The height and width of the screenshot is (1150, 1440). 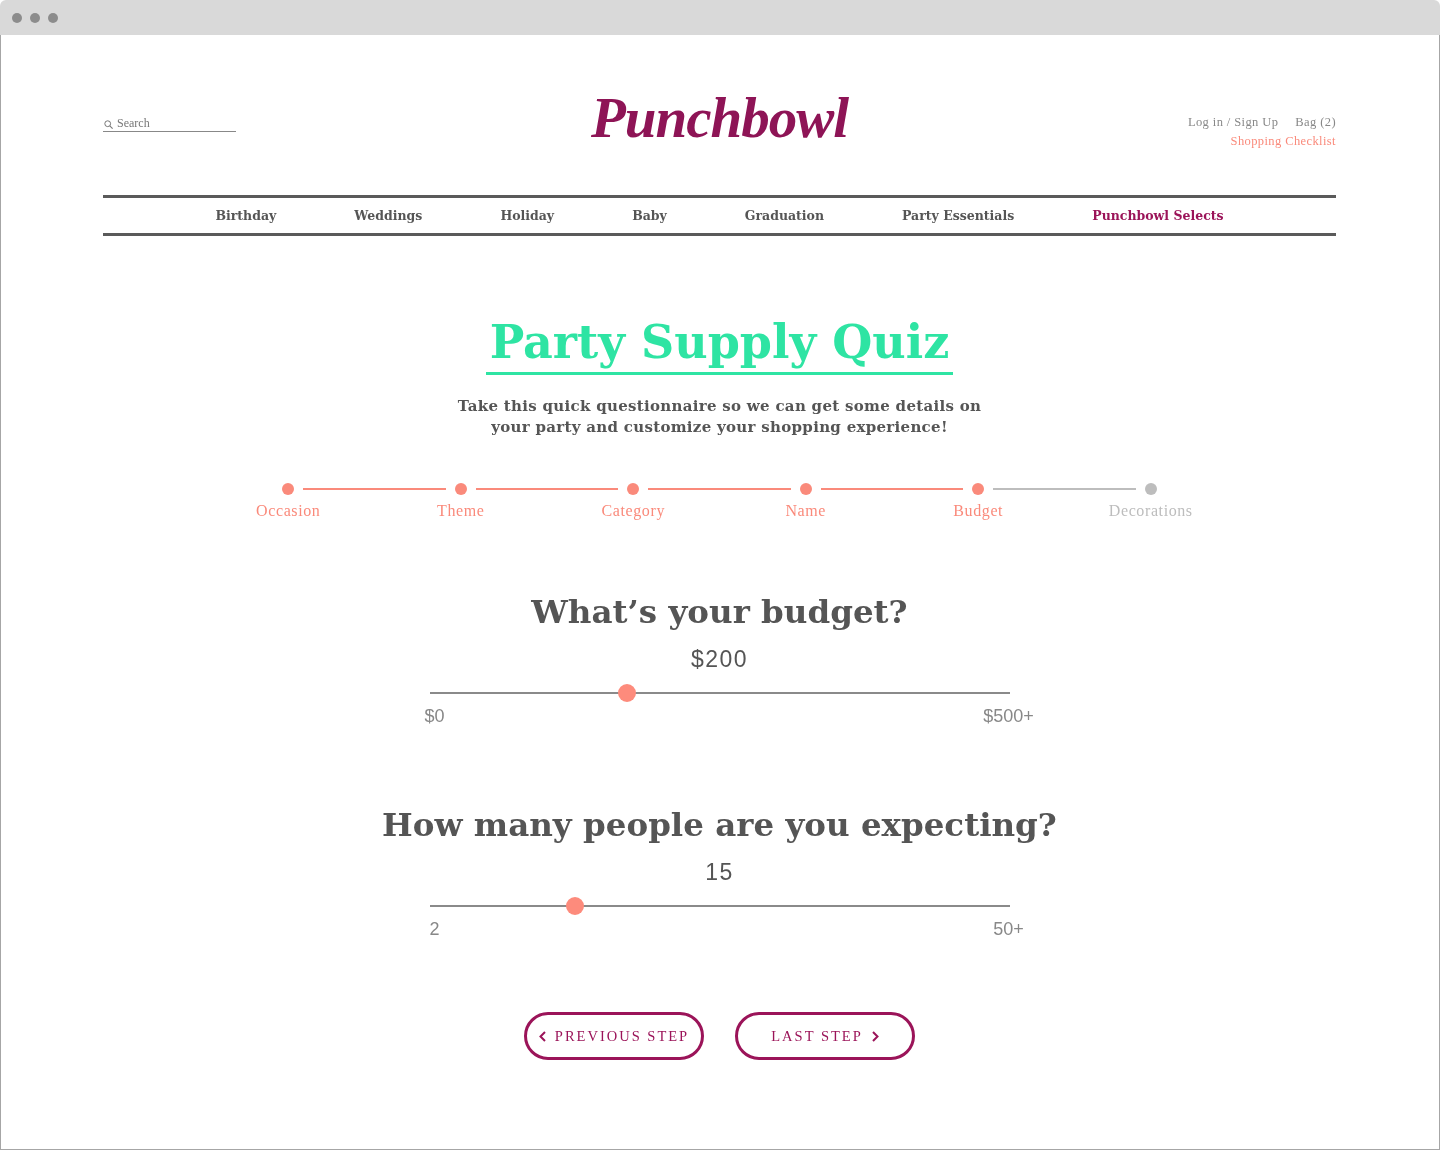 What do you see at coordinates (388, 215) in the screenshot?
I see `nav-item: Weddings` at bounding box center [388, 215].